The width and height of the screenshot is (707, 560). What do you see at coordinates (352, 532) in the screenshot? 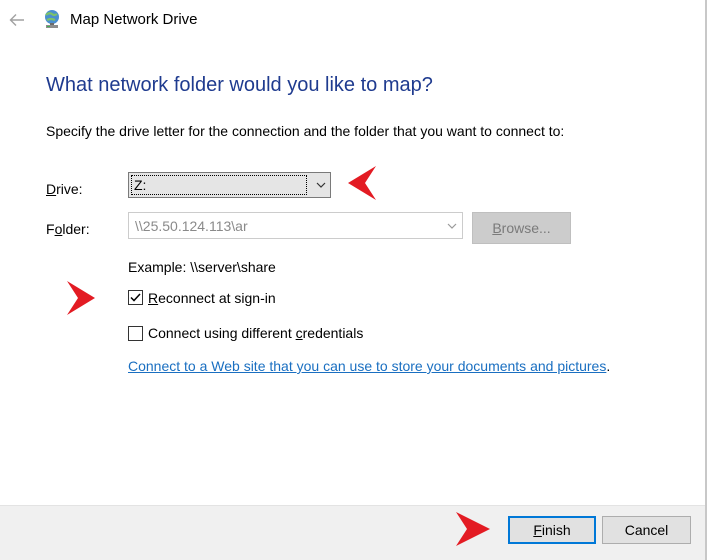
I see `dialog-footer` at bounding box center [352, 532].